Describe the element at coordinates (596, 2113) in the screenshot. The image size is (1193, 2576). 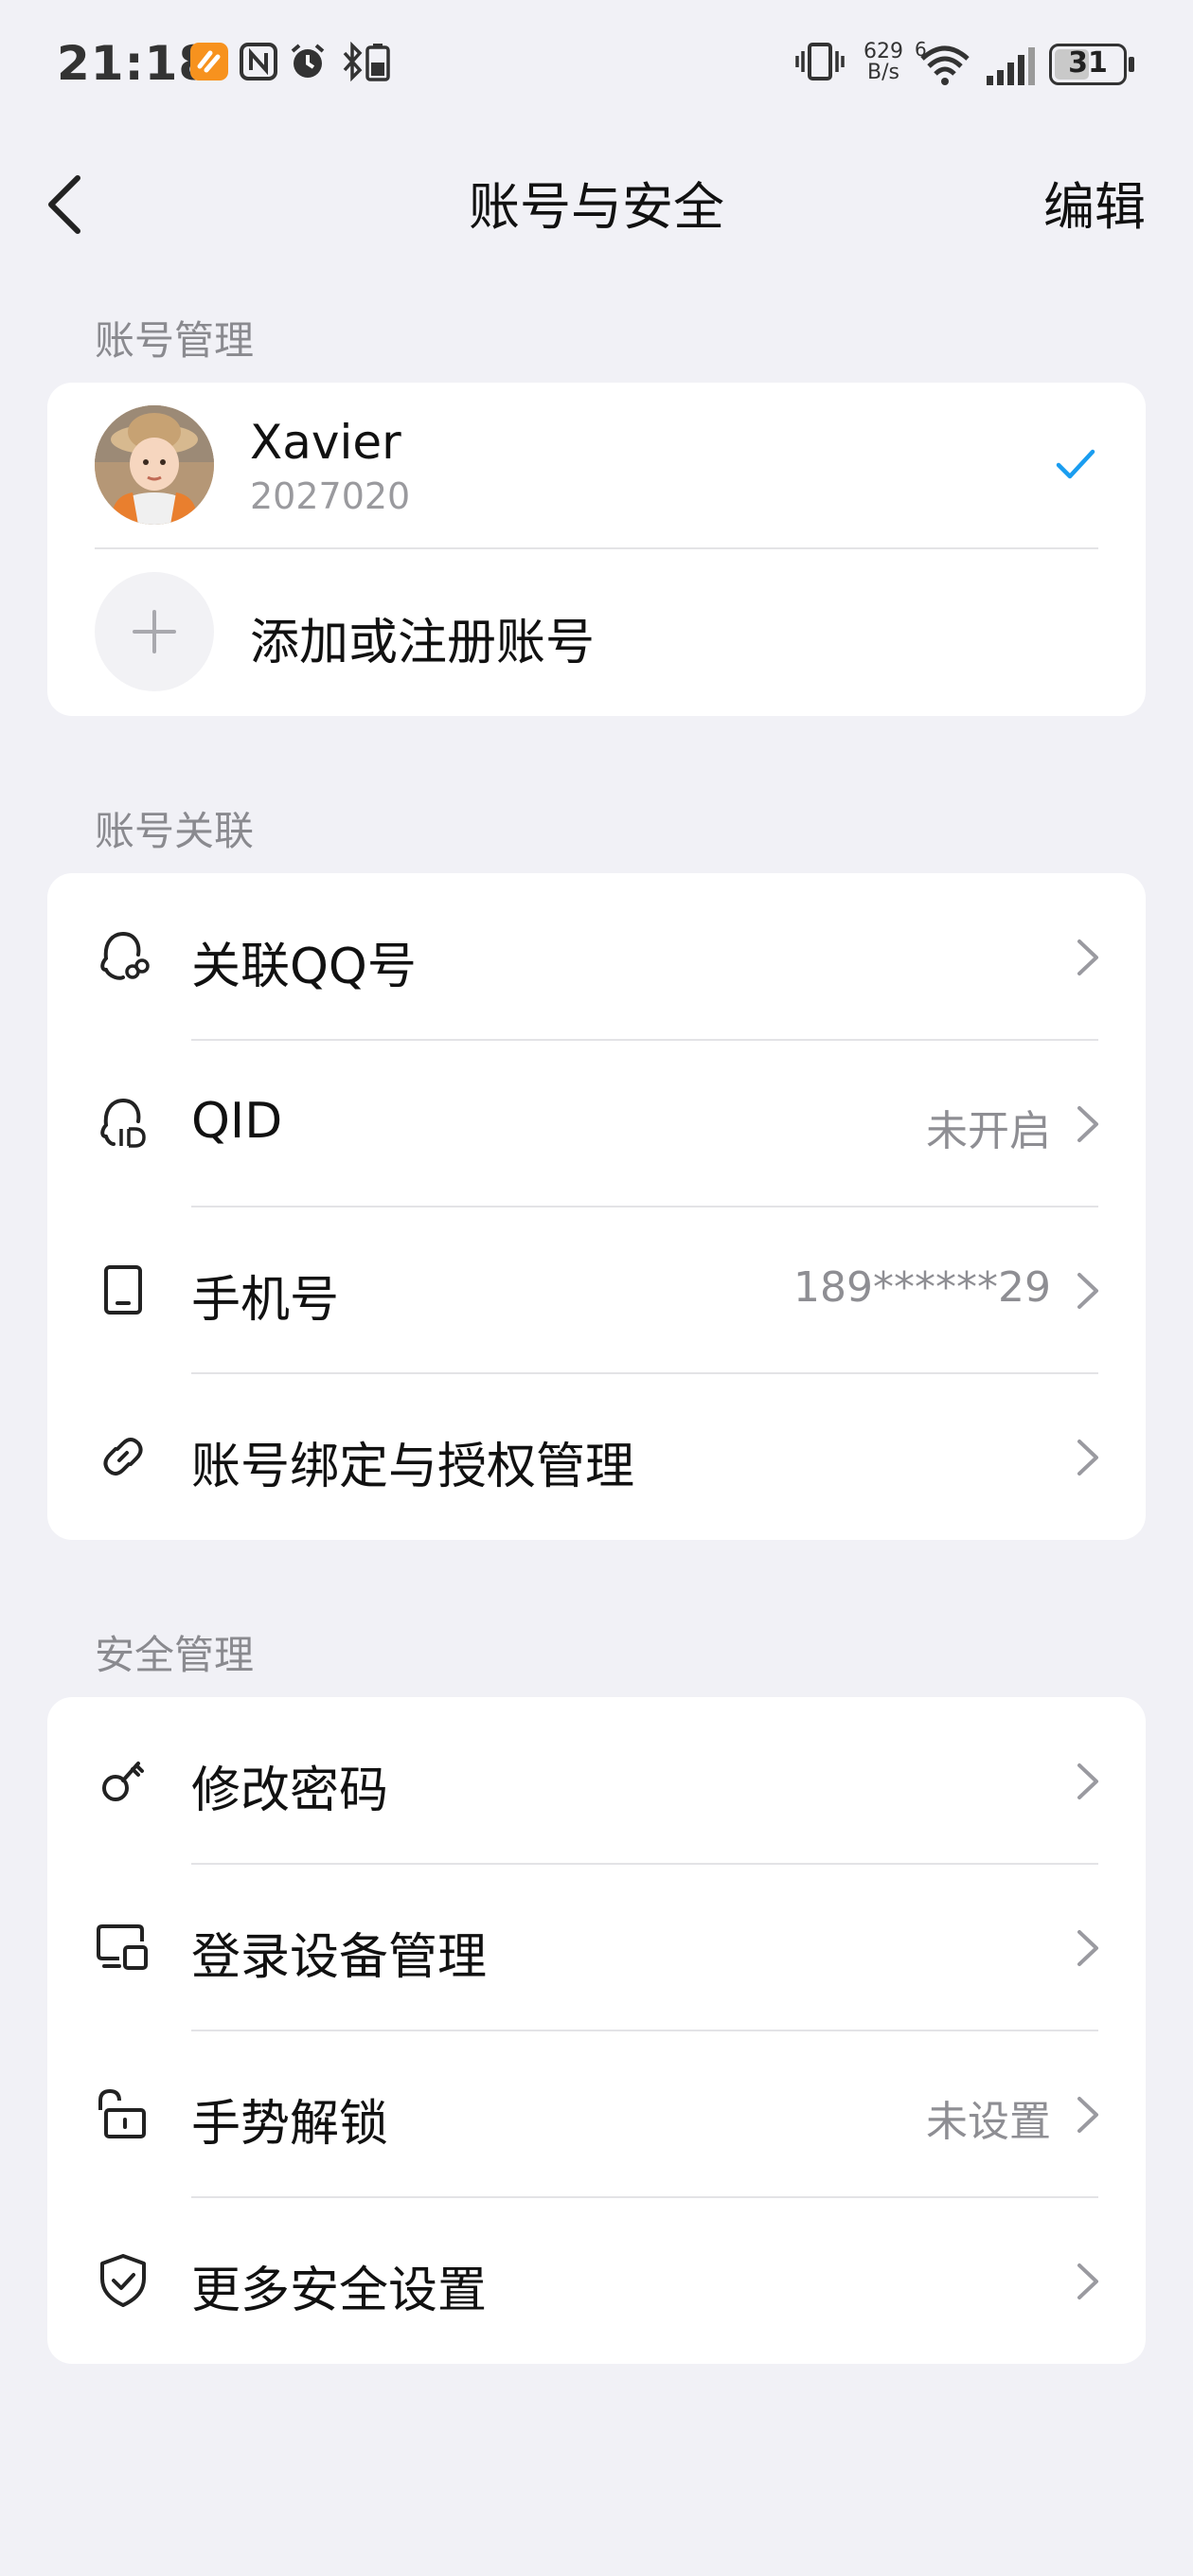
I see `list-item-gesture-unlock: 手势解锁 未设置` at that location.